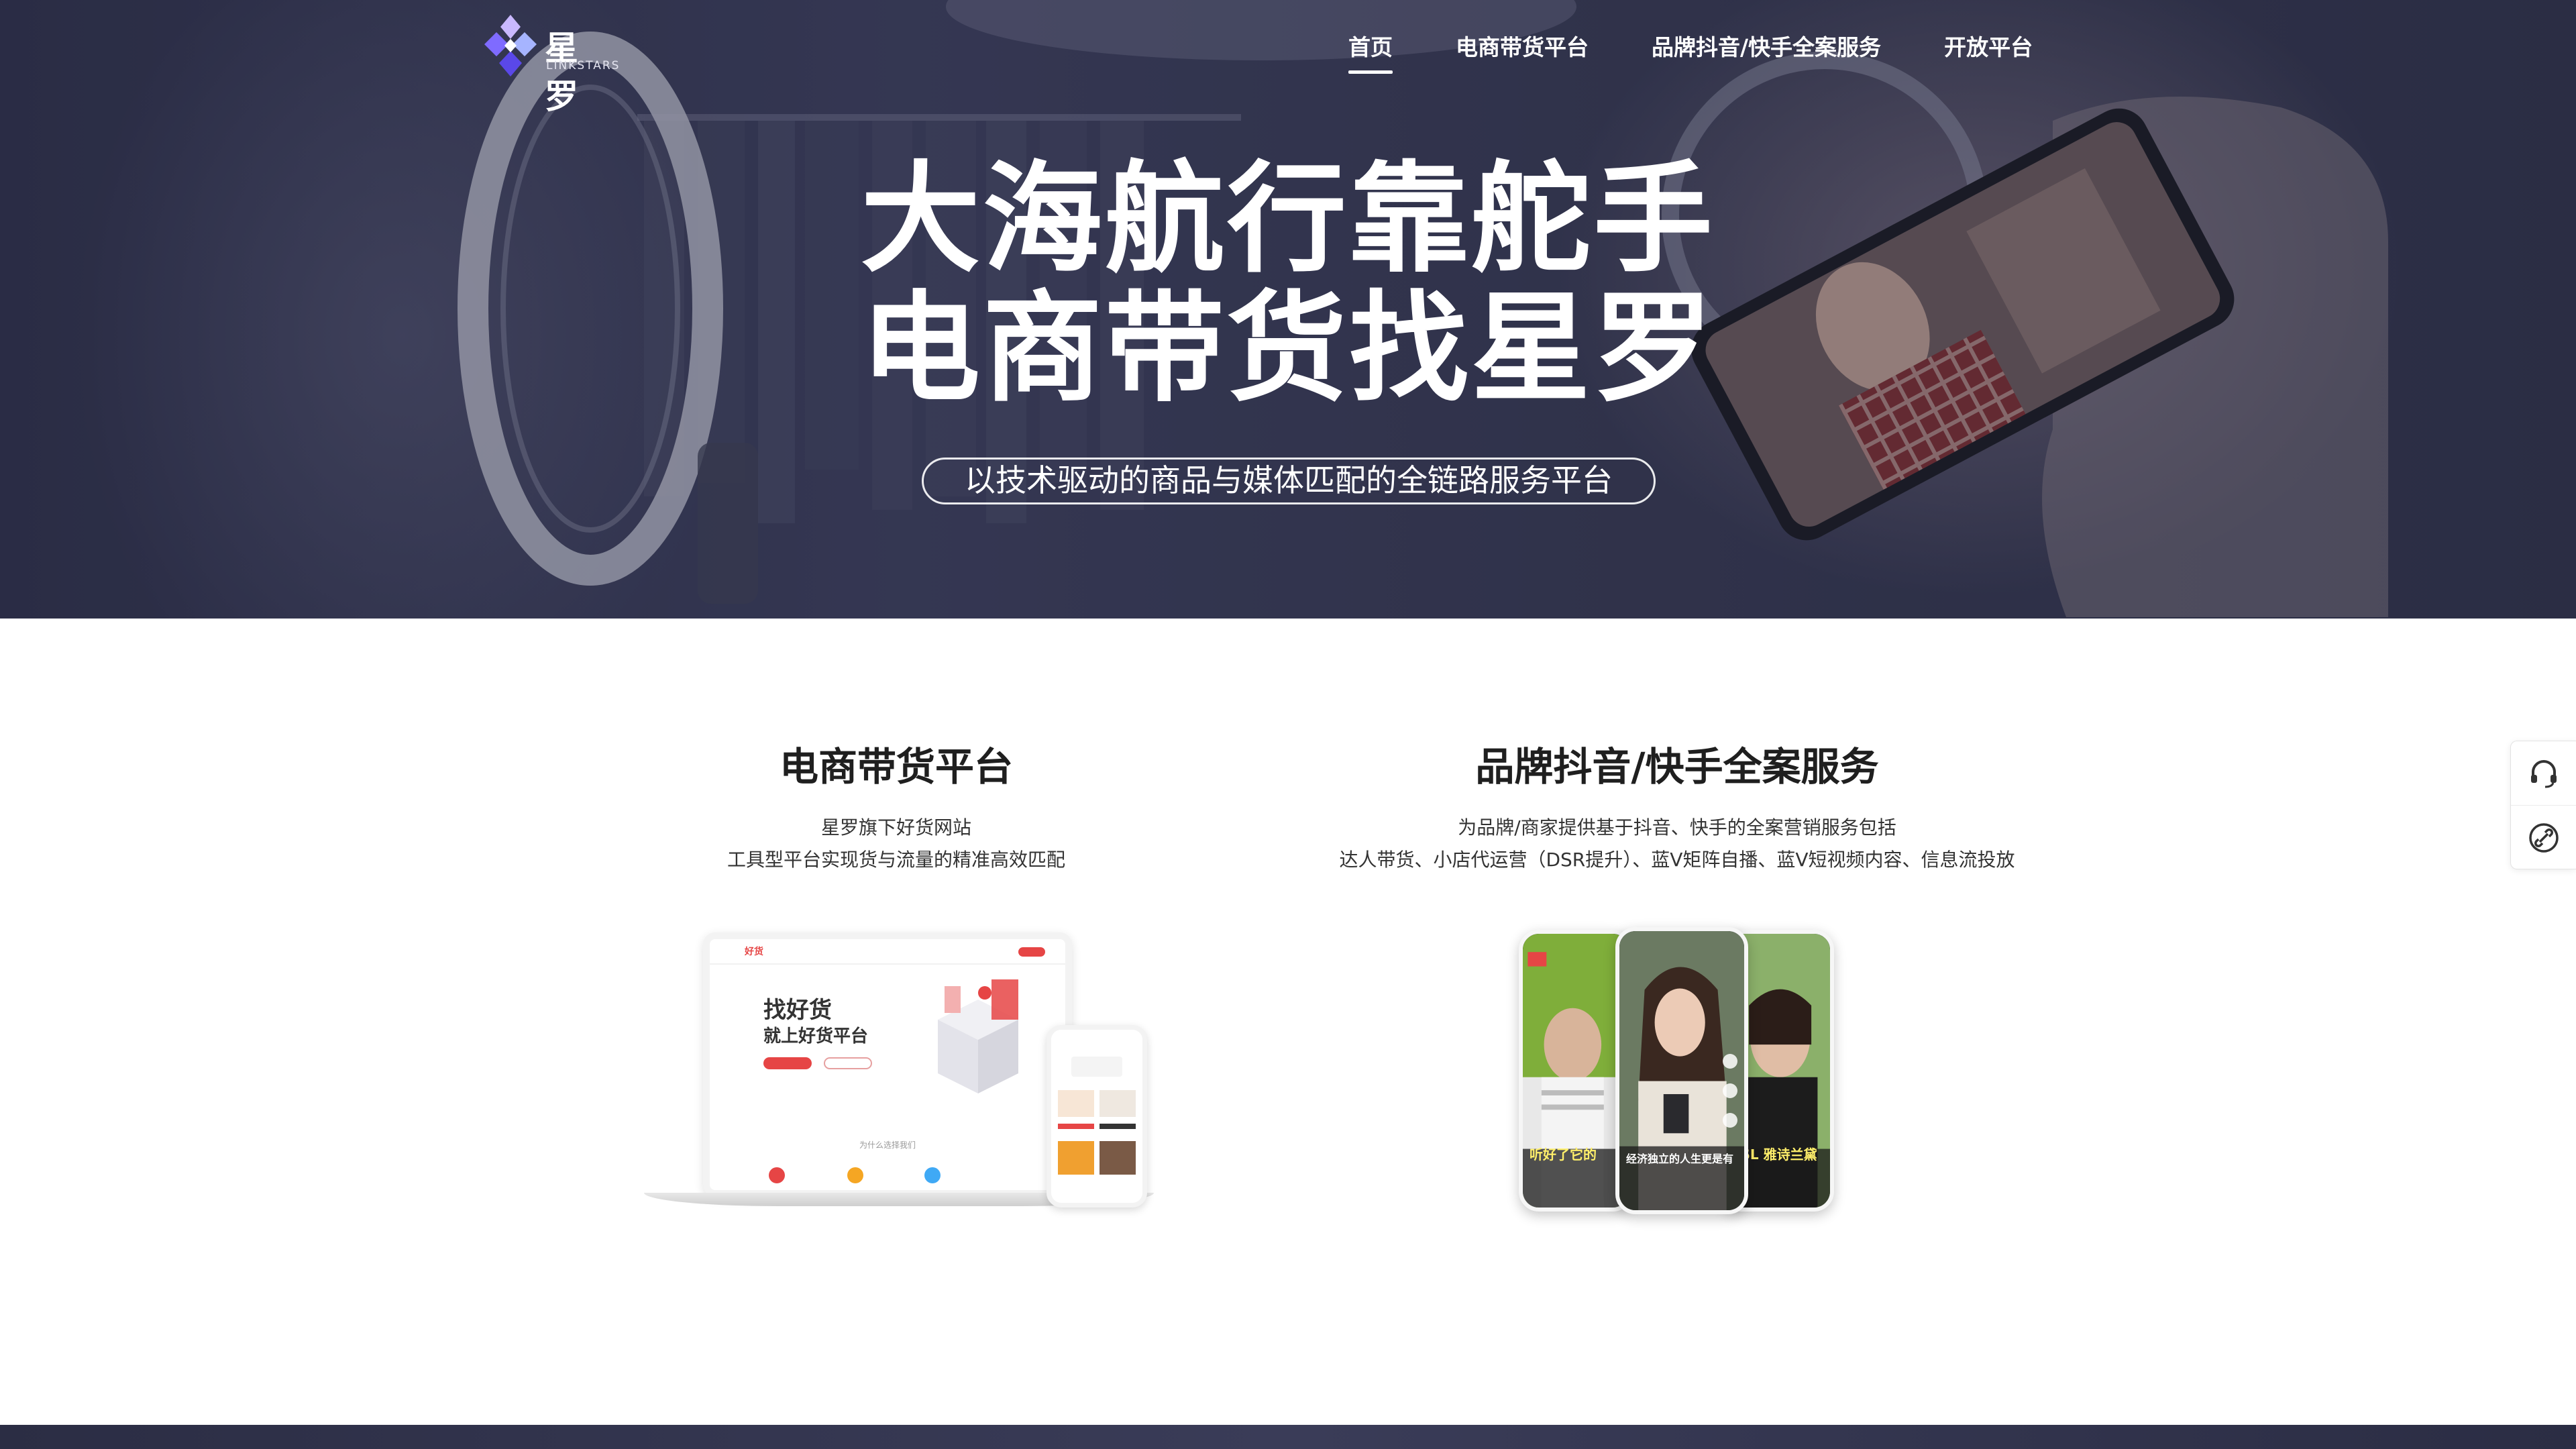  What do you see at coordinates (895, 827) in the screenshot?
I see `service-desc-line: 星罗旗下好货网站` at bounding box center [895, 827].